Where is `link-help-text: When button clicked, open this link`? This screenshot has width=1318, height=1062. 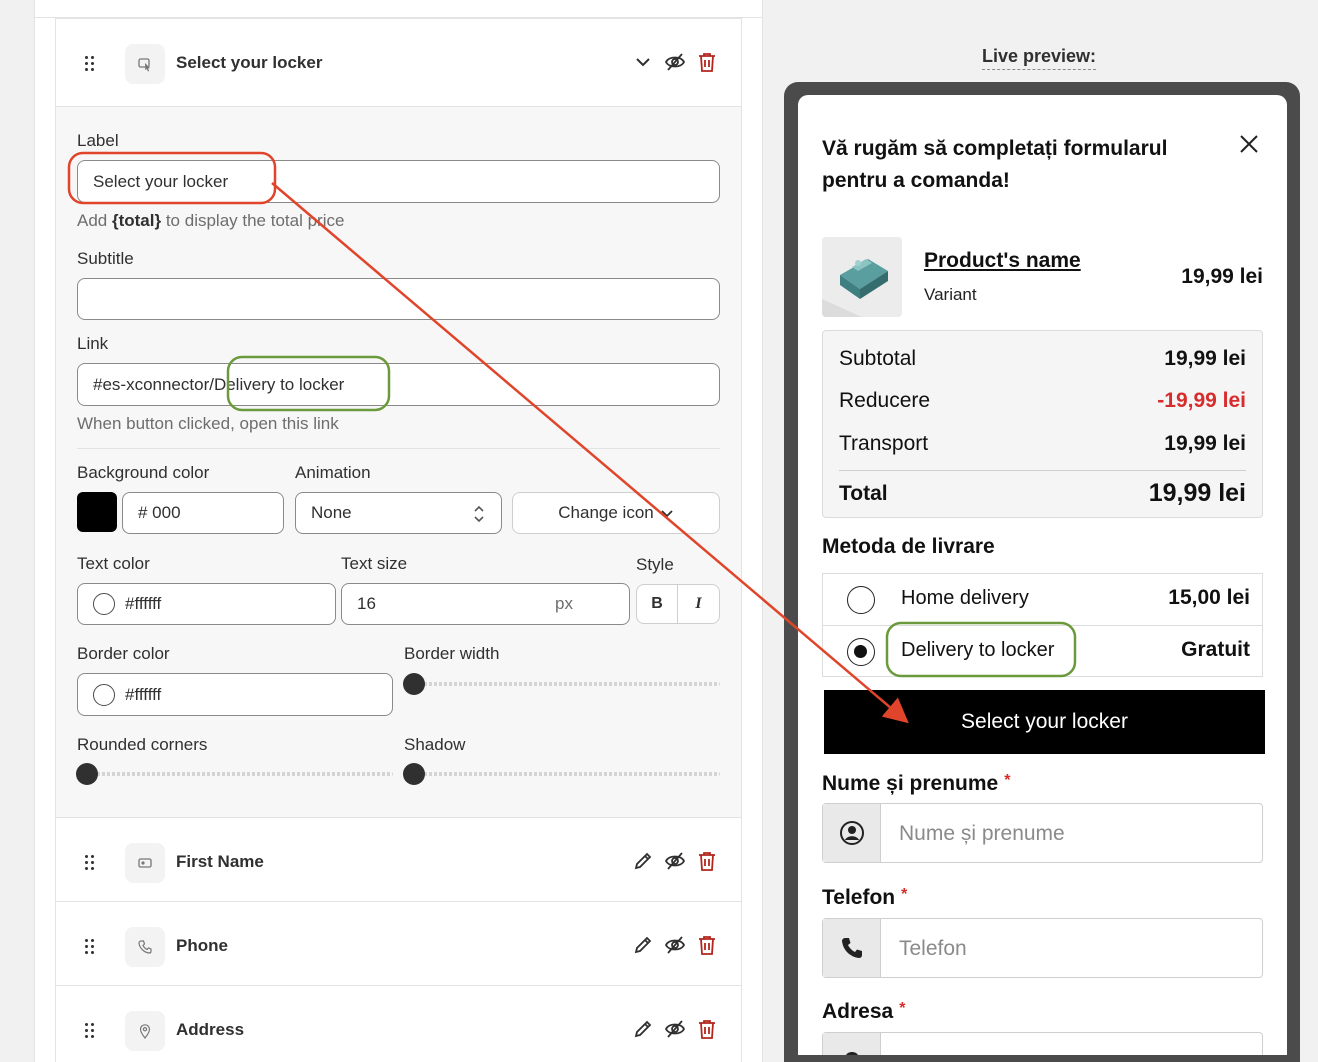 link-help-text: When button clicked, open this link is located at coordinates (208, 423).